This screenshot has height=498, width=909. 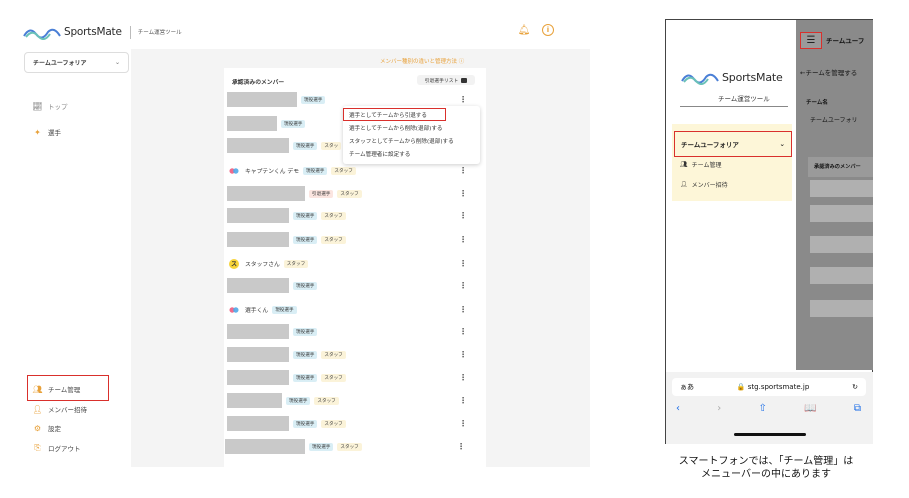 What do you see at coordinates (766, 461) in the screenshot?
I see `caption-line: スマートフォンでは、「チーム管理」は` at bounding box center [766, 461].